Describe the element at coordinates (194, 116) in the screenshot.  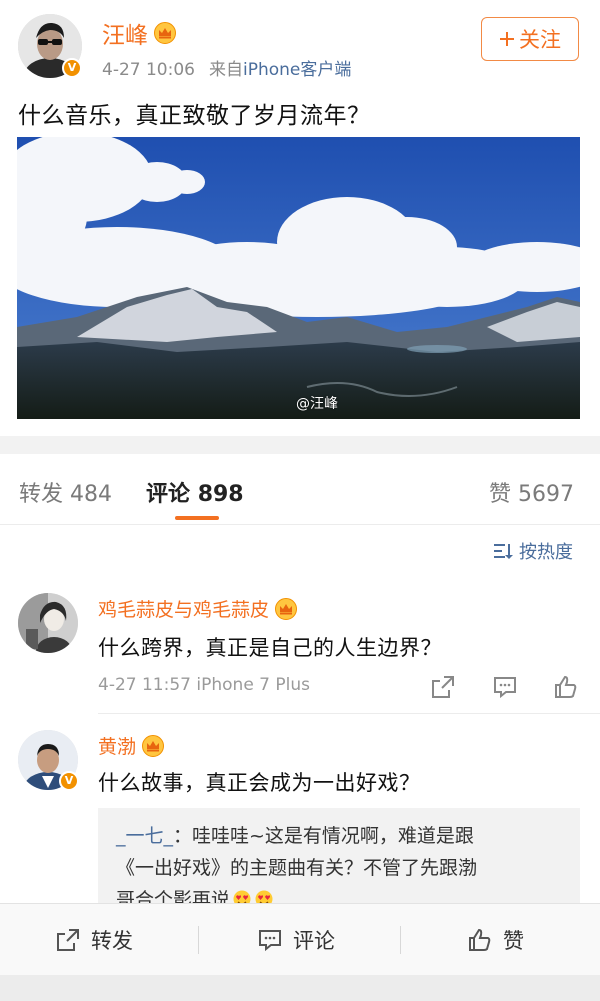
I see `post-text: 什么音乐，真正致敬了岁月流年？` at that location.